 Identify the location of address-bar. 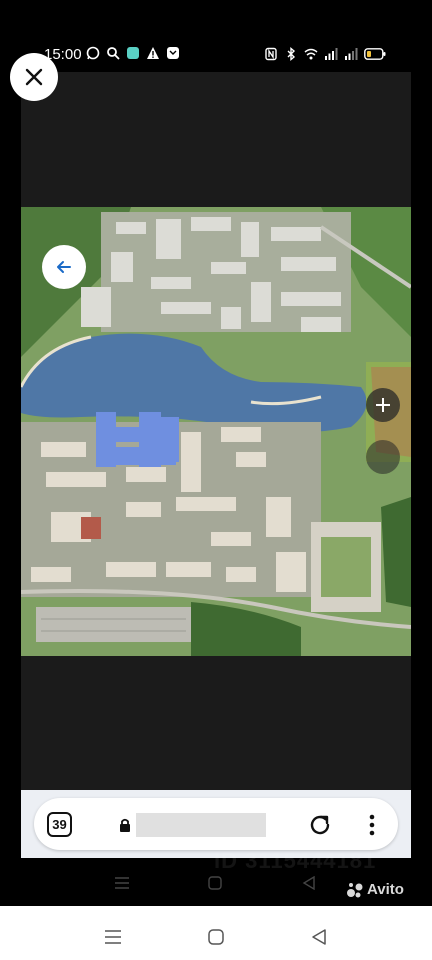
(201, 825).